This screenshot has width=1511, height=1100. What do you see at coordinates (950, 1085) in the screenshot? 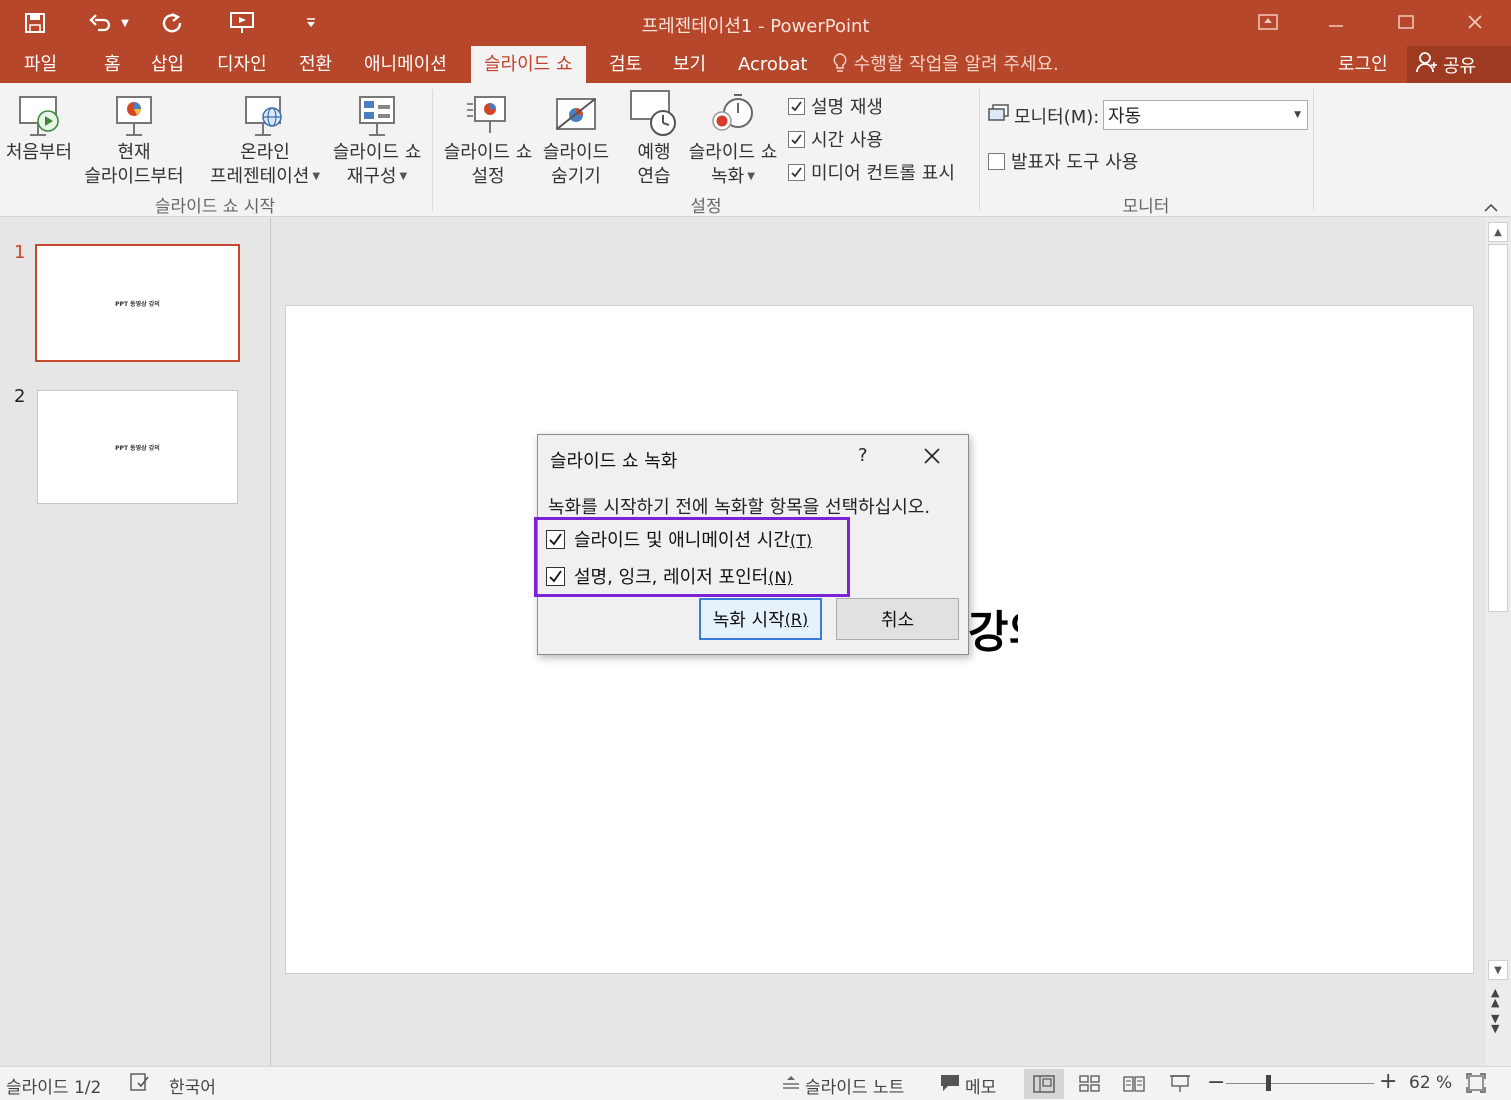
I see `comment-icon` at bounding box center [950, 1085].